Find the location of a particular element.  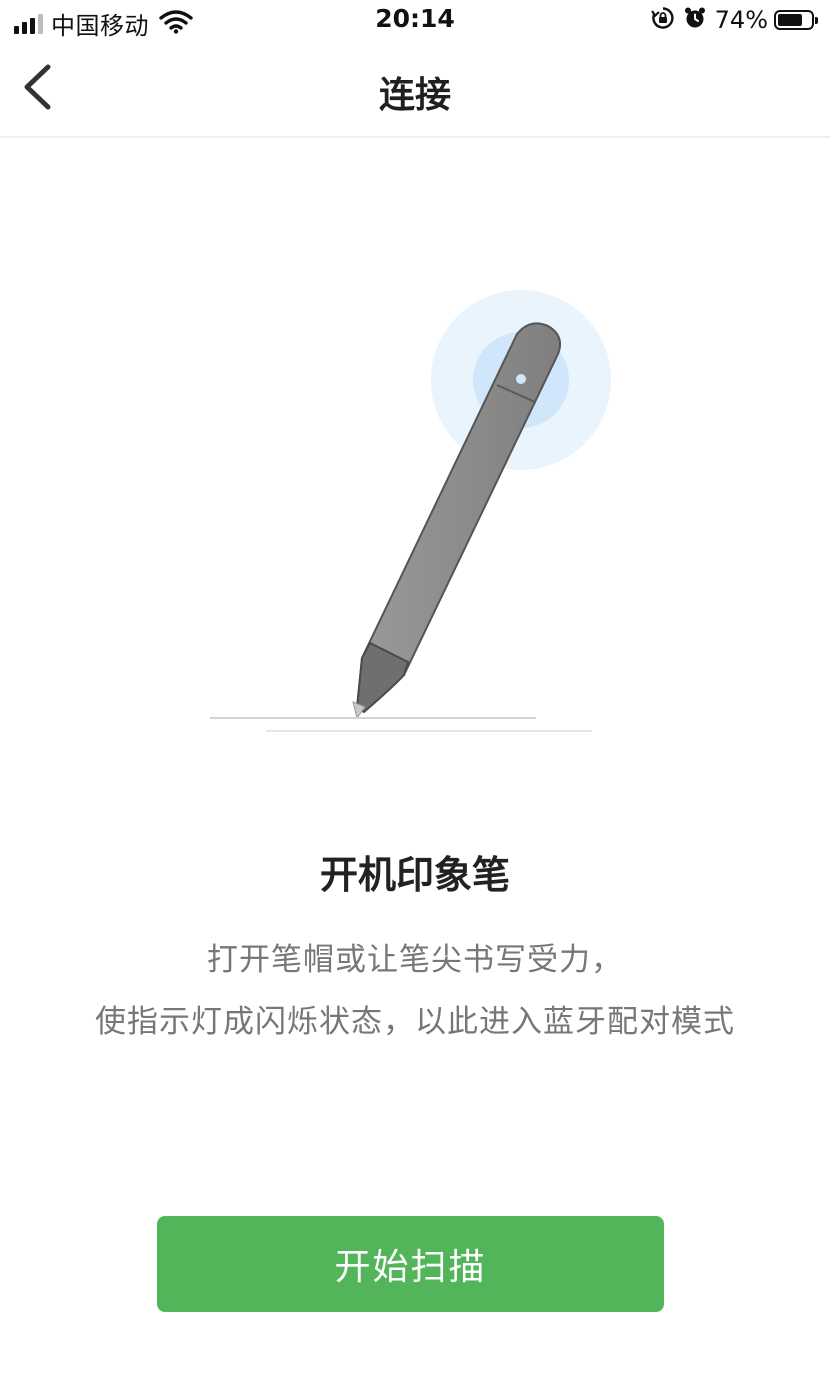

instruction-heading: 开机印象笔 is located at coordinates (414, 875).